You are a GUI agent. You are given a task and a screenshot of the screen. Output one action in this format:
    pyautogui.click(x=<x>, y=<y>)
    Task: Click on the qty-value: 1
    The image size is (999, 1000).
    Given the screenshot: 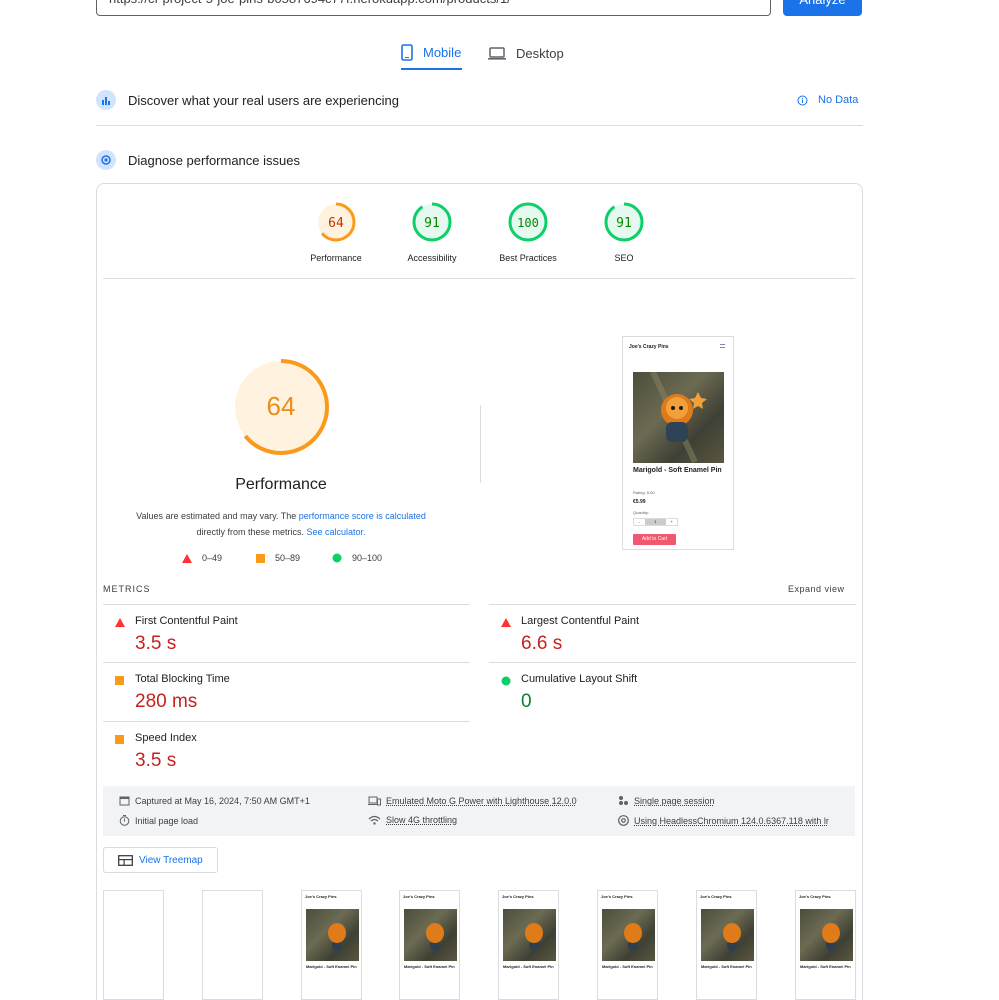 What is the action you would take?
    pyautogui.click(x=655, y=522)
    